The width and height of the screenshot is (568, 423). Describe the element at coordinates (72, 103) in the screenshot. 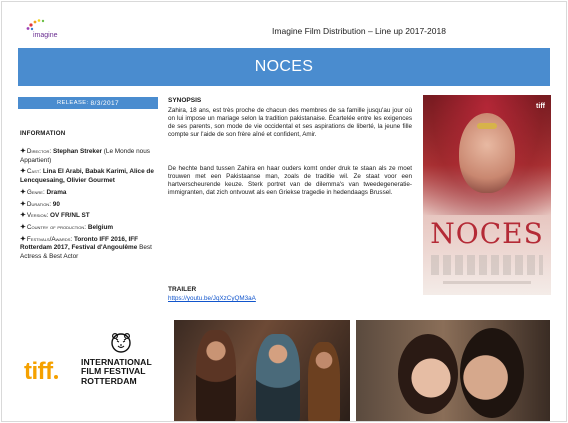

I see `release-label: Release:` at that location.